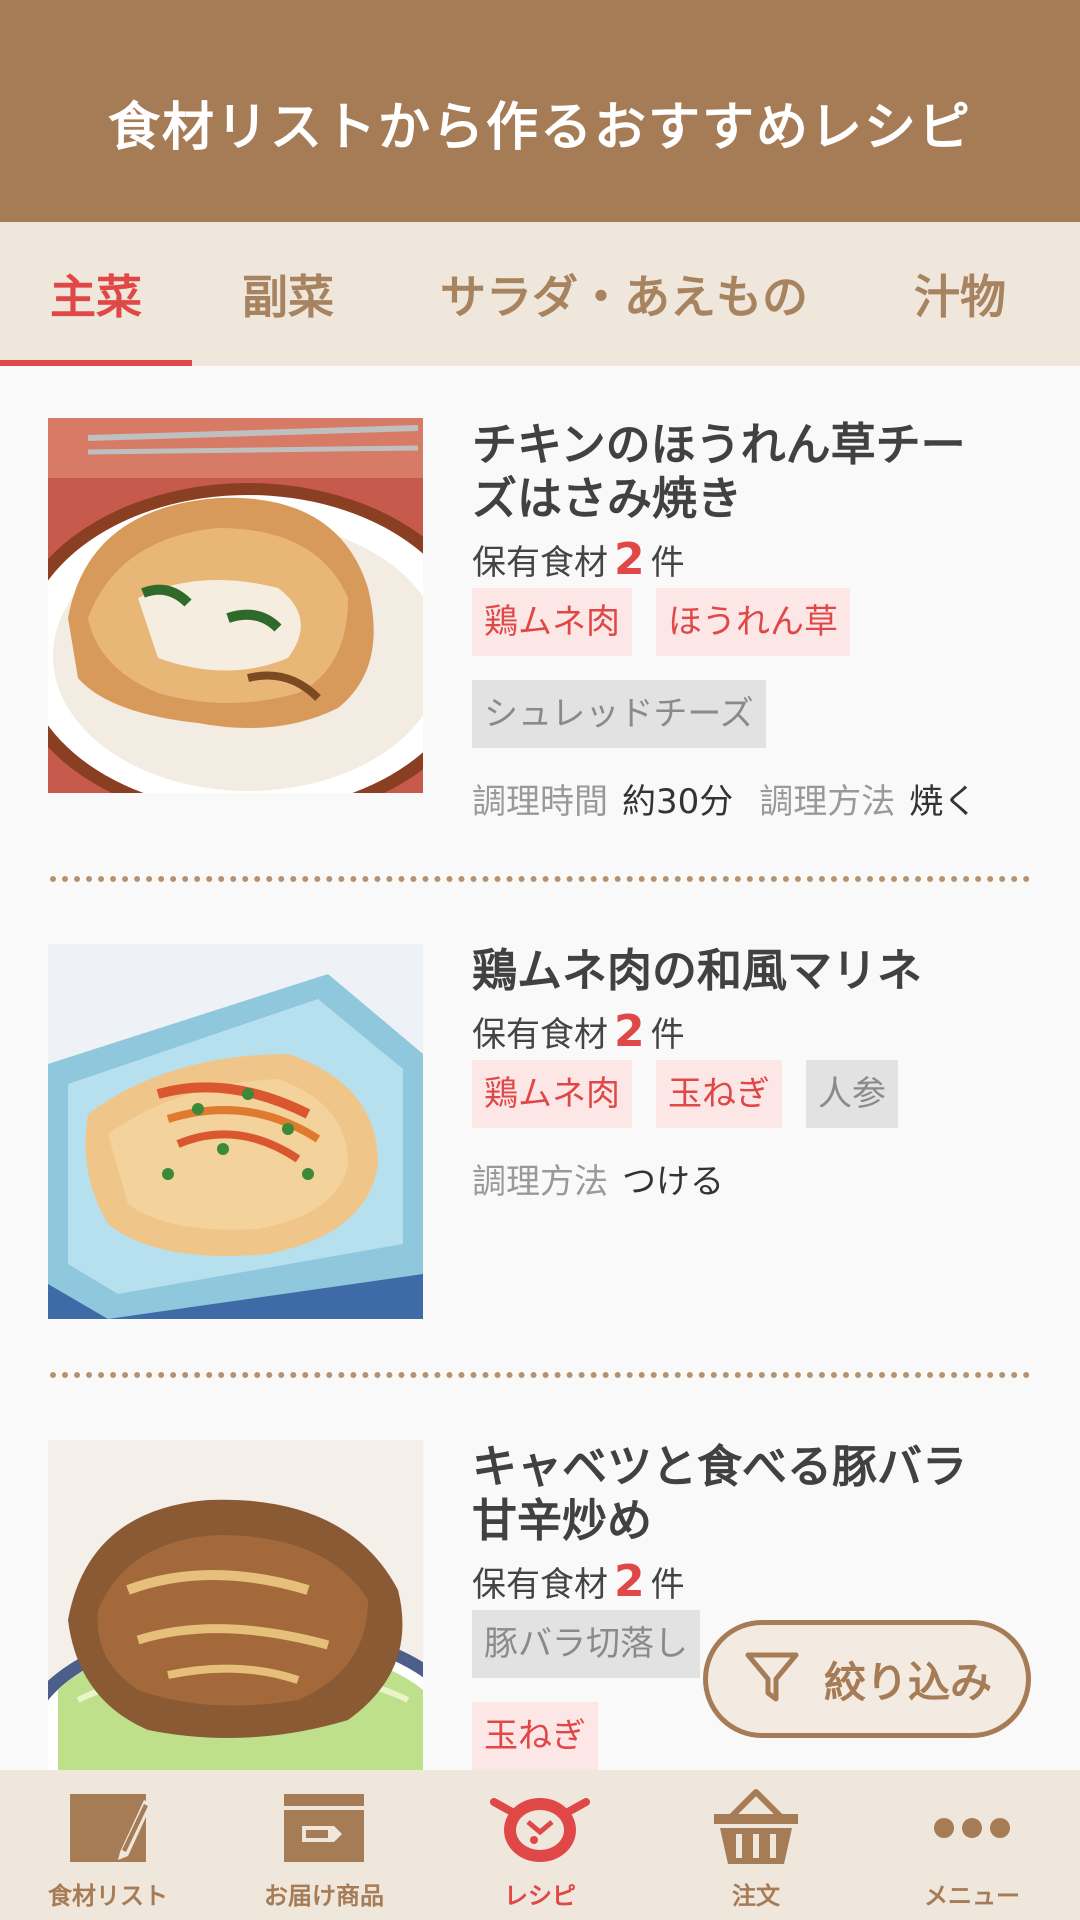 The image size is (1080, 1920). I want to click on nav-label: 食材リスト, so click(108, 1896).